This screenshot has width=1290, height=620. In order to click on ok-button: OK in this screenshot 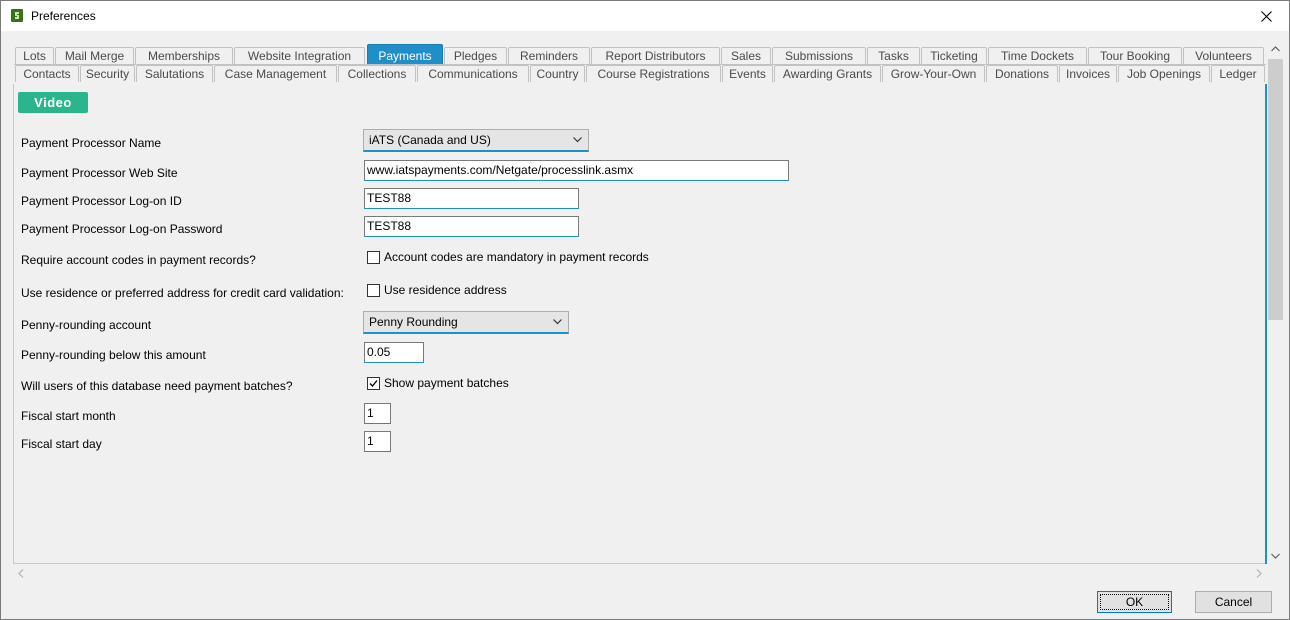, I will do `click(1134, 602)`.